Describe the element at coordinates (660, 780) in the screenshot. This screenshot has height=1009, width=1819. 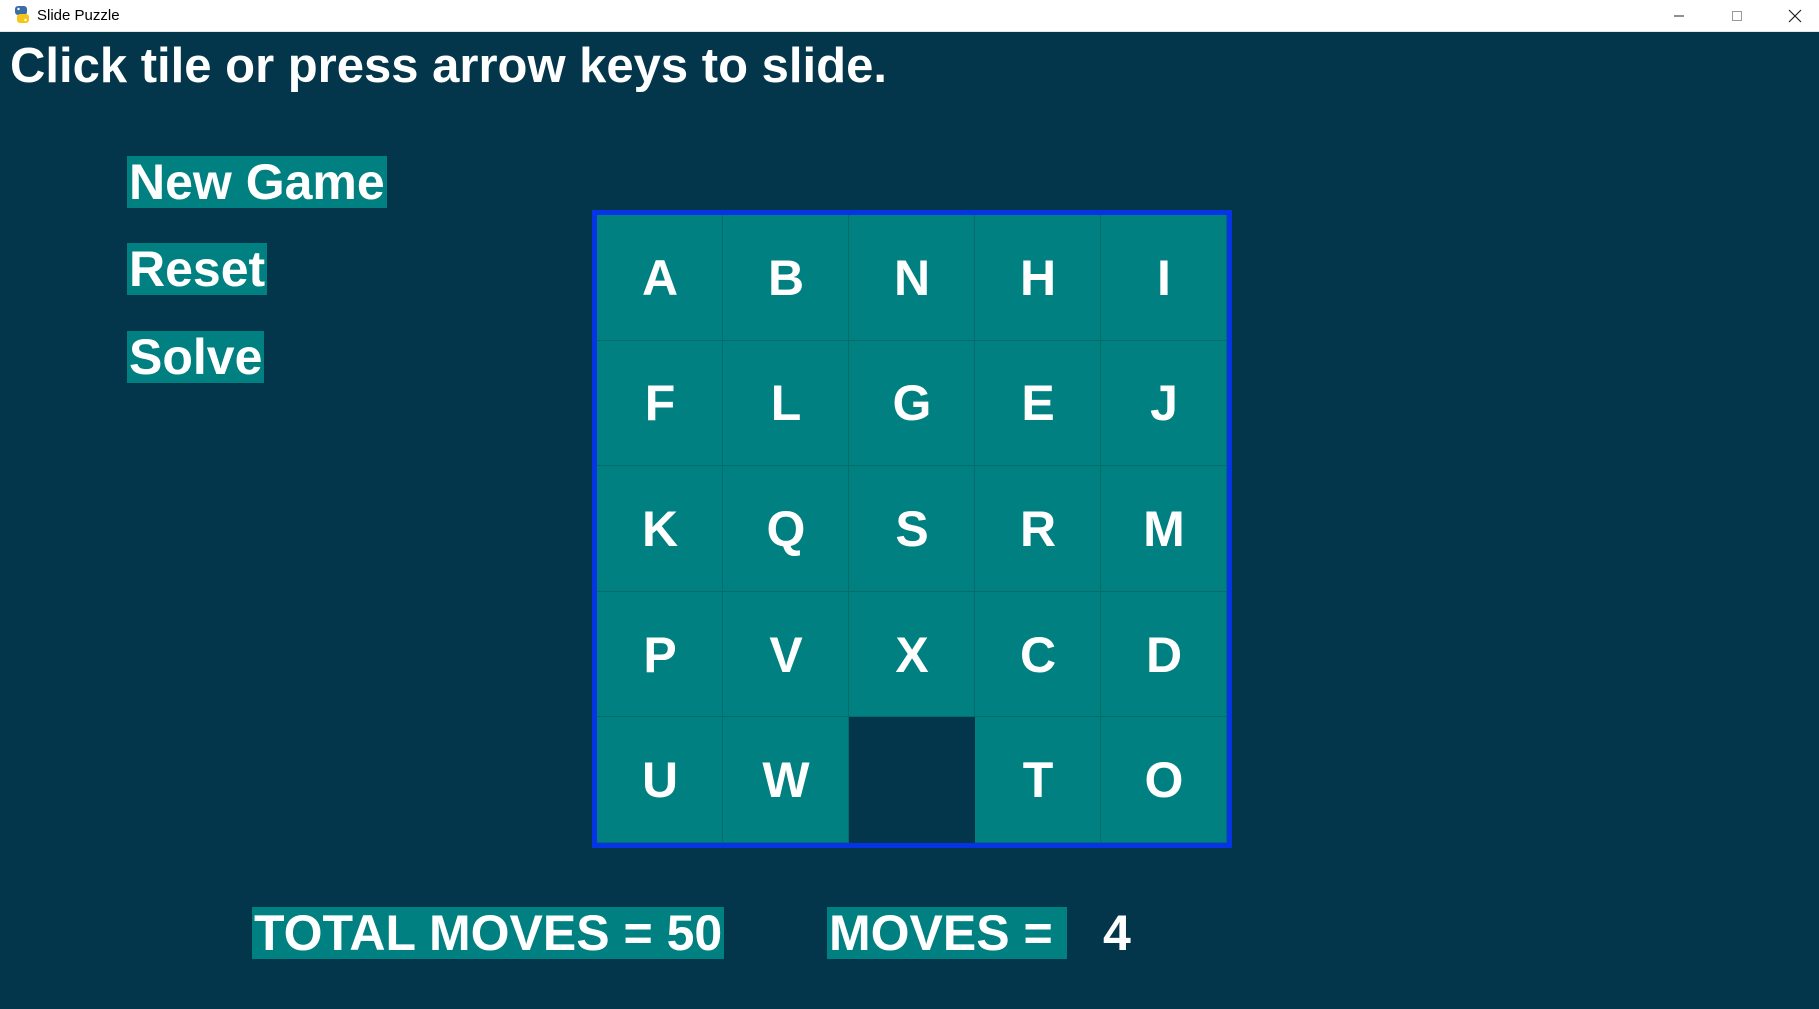
I see `tile: U` at that location.